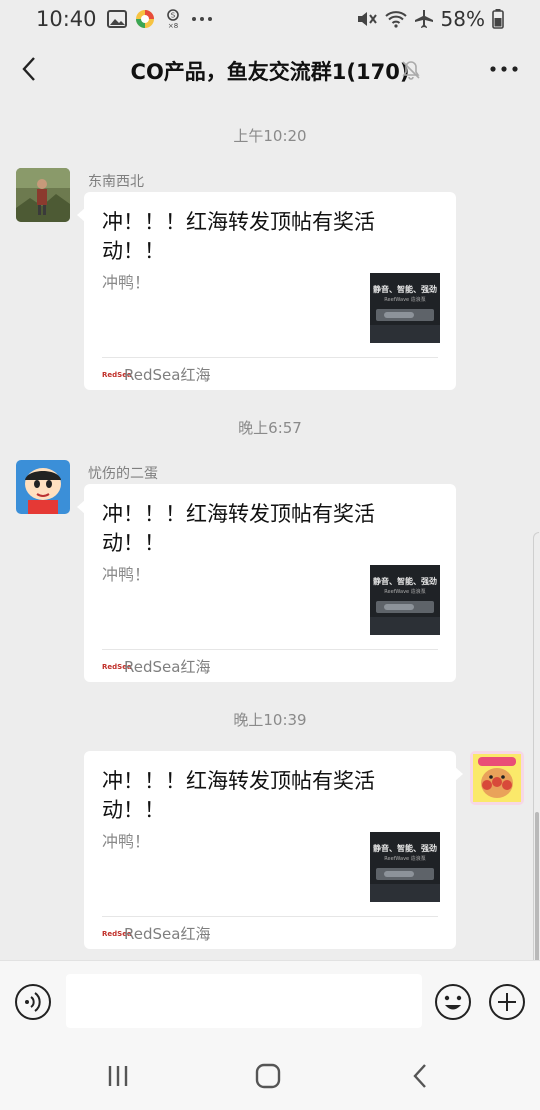 Image resolution: width=540 pixels, height=1110 pixels. I want to click on system-indicators: 58%, so click(430, 19).